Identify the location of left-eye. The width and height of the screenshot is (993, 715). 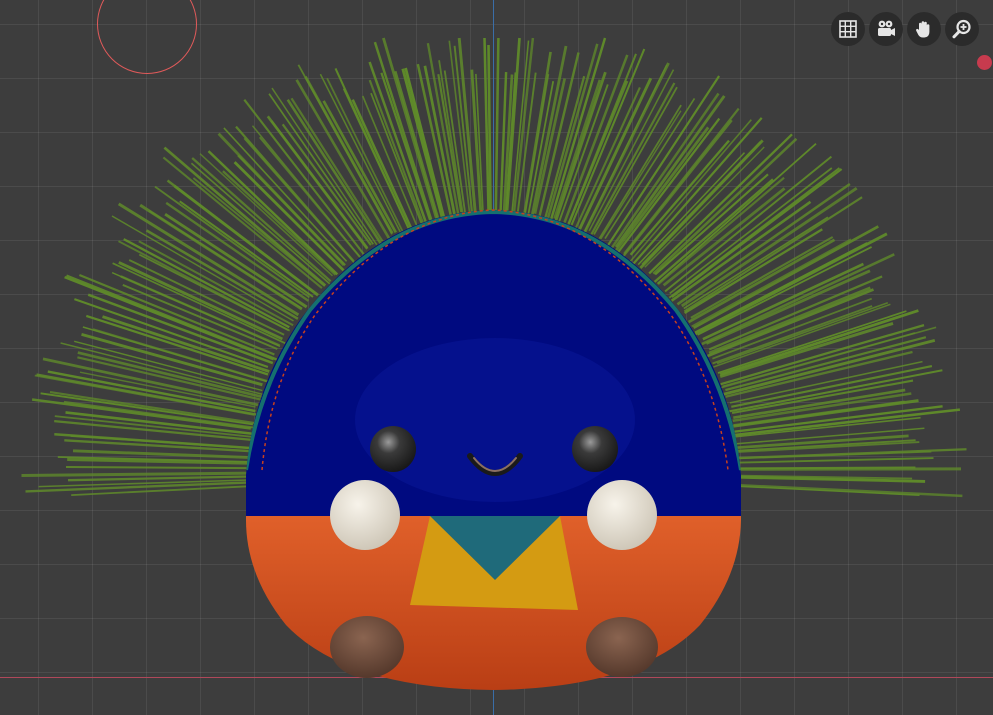
(393, 449).